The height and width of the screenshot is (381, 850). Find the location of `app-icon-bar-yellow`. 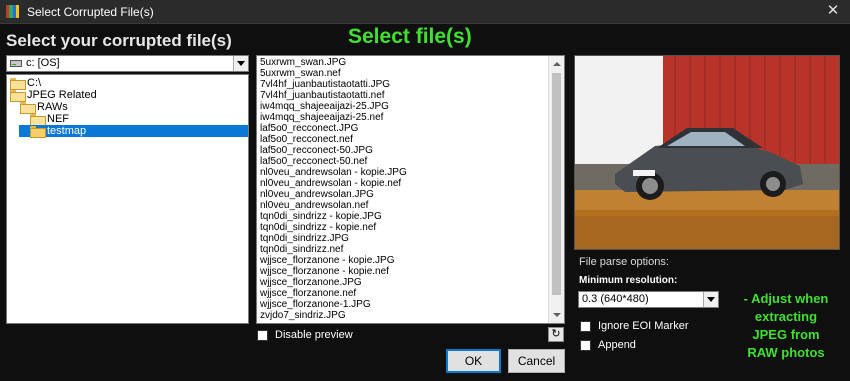

app-icon-bar-yellow is located at coordinates (17, 11).